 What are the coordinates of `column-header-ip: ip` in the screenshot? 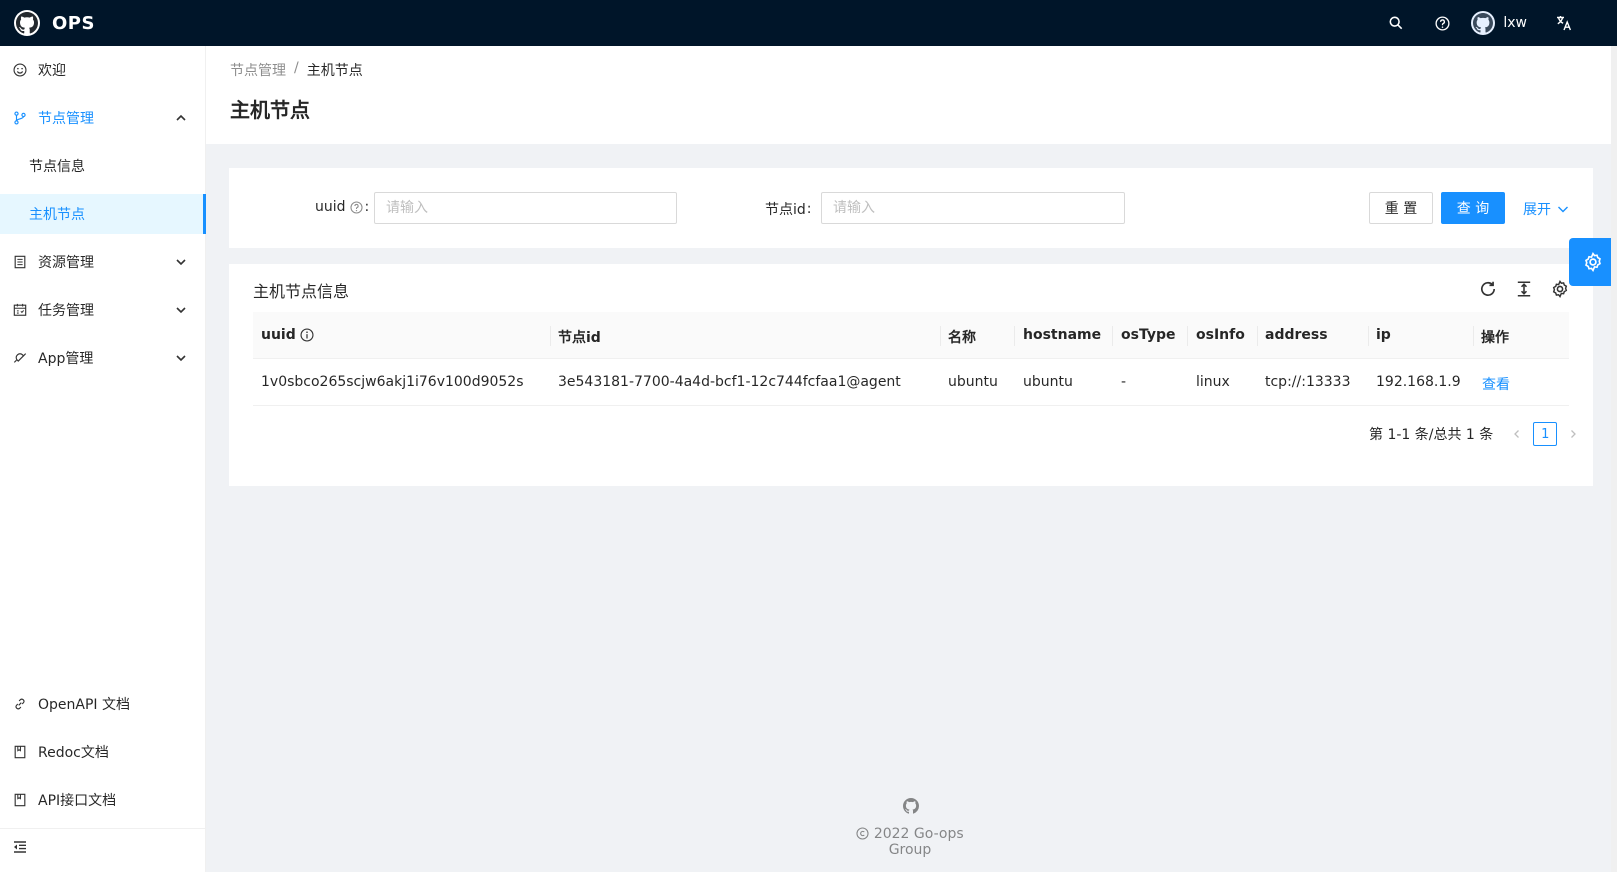 It's located at (1383, 335).